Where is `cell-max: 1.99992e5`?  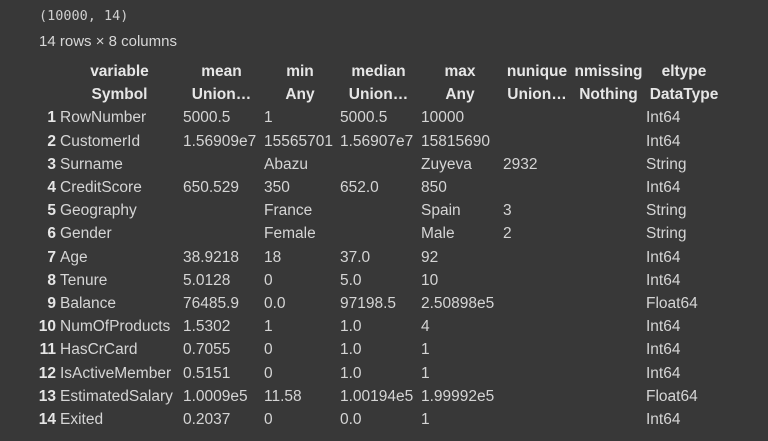
cell-max: 1.99992e5 is located at coordinates (458, 396).